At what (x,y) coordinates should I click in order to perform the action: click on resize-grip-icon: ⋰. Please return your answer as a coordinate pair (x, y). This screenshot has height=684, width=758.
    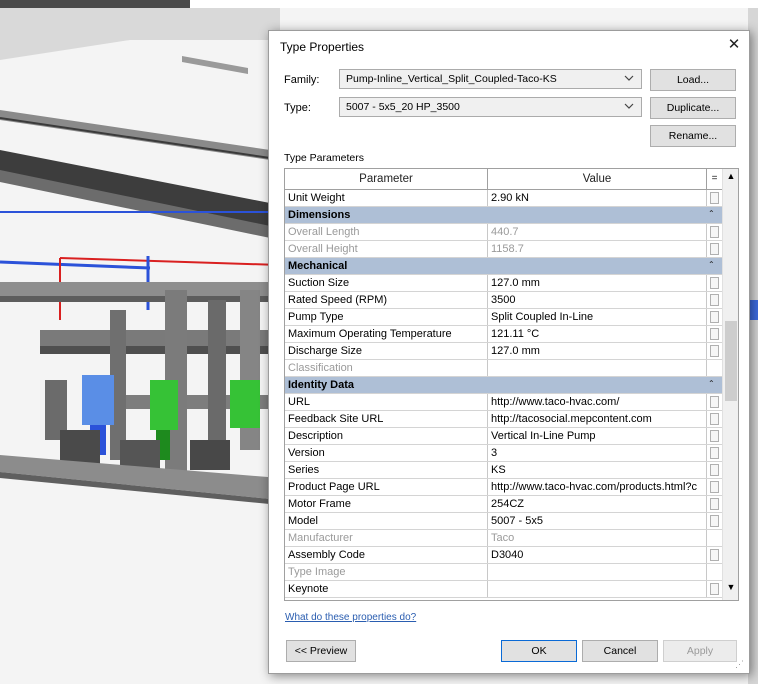
    Looking at the image, I should click on (739, 664).